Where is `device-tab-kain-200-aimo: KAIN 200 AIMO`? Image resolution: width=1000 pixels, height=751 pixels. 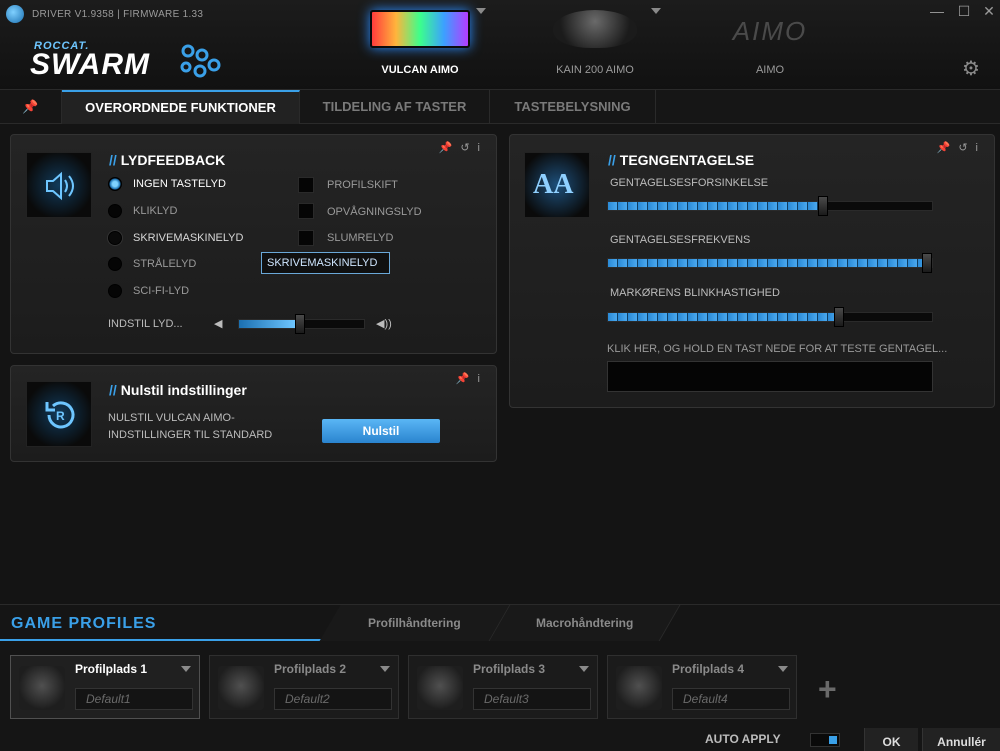
device-tab-kain-200-aimo: KAIN 200 AIMO is located at coordinates (595, 45).